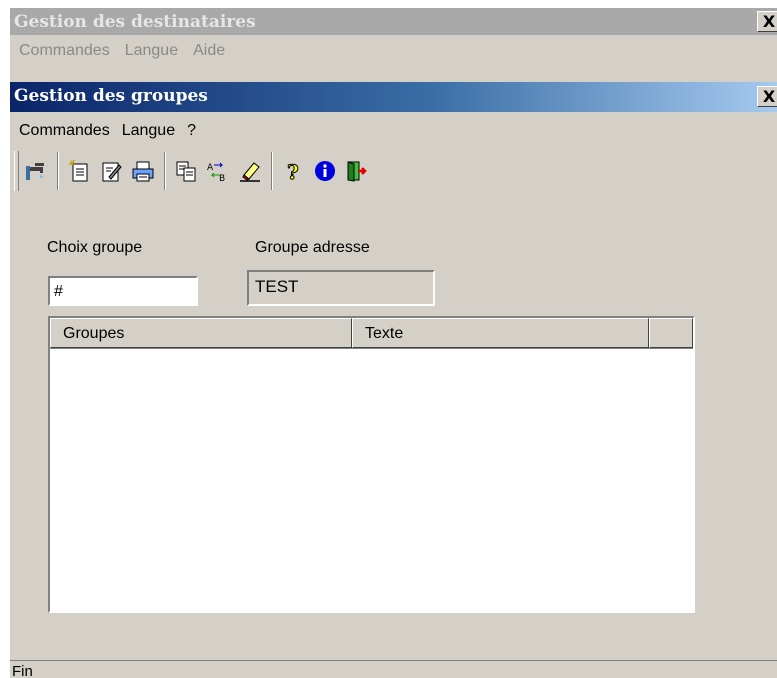 This screenshot has height=678, width=777. What do you see at coordinates (500, 333) in the screenshot?
I see `column-texte: Texte` at bounding box center [500, 333].